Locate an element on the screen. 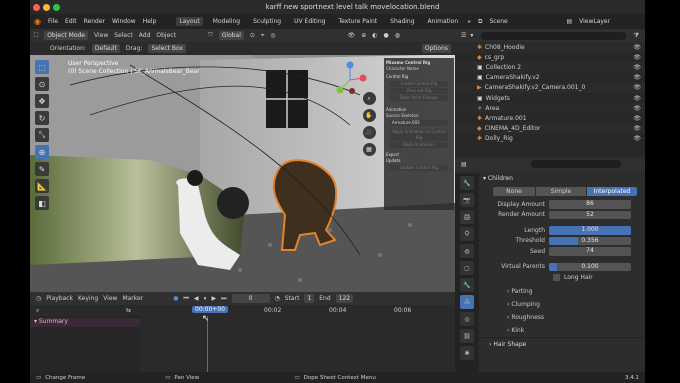 The width and height of the screenshot is (680, 383). outliner-row: ▶ CameraShakify.v2_Camera.001_0 👁 is located at coordinates (550, 87).